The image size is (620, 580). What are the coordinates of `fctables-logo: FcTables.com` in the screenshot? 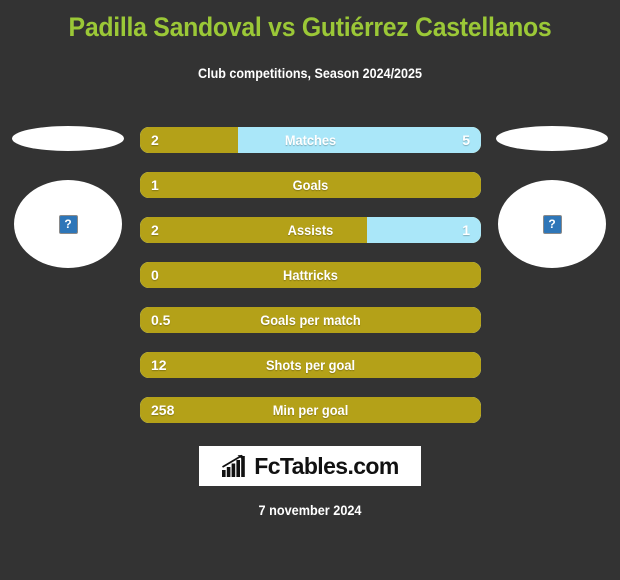 It's located at (310, 466).